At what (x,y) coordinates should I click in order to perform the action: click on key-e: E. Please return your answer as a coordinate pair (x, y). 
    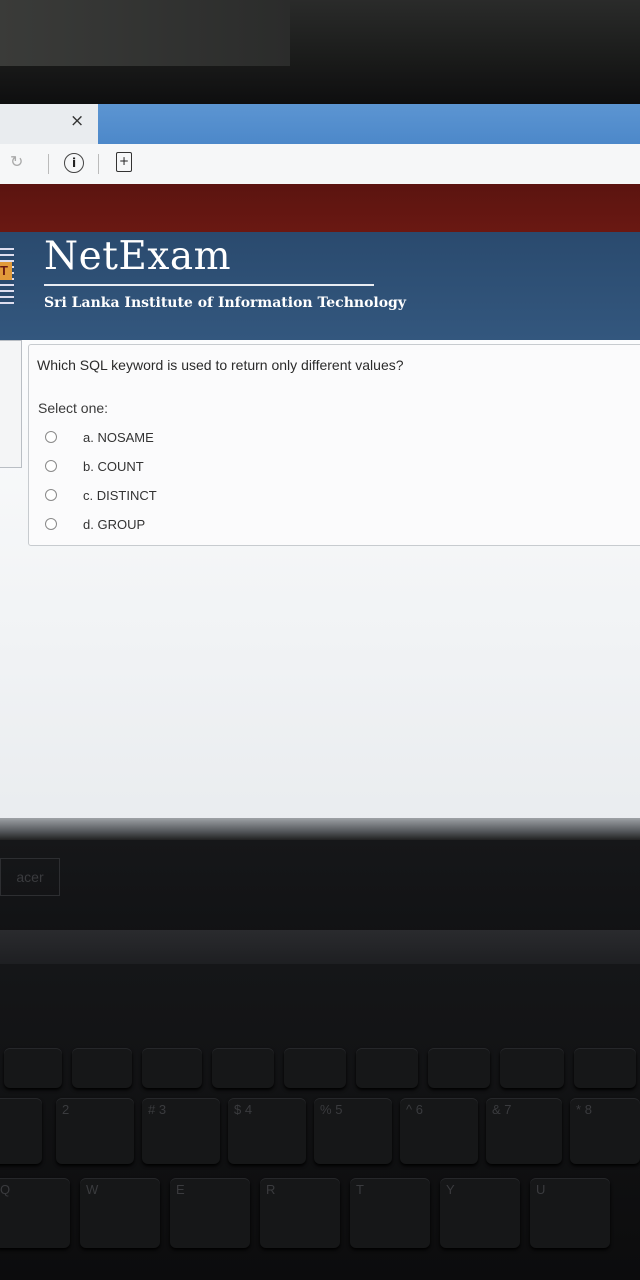
    Looking at the image, I should click on (210, 1213).